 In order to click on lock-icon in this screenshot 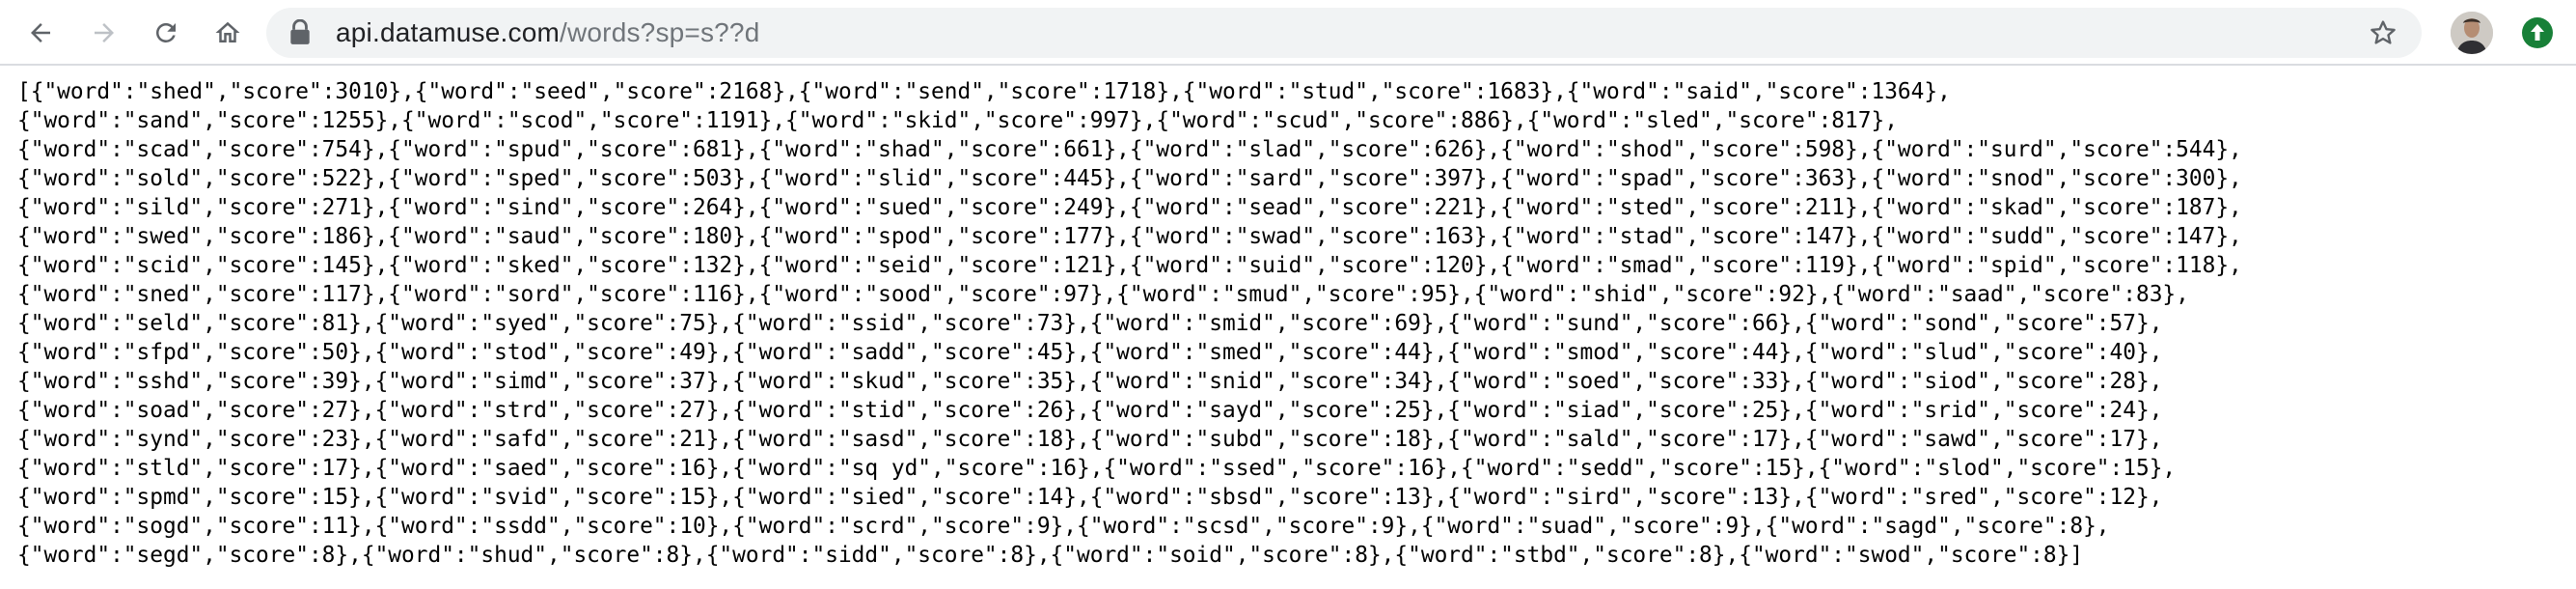, I will do `click(301, 32)`.